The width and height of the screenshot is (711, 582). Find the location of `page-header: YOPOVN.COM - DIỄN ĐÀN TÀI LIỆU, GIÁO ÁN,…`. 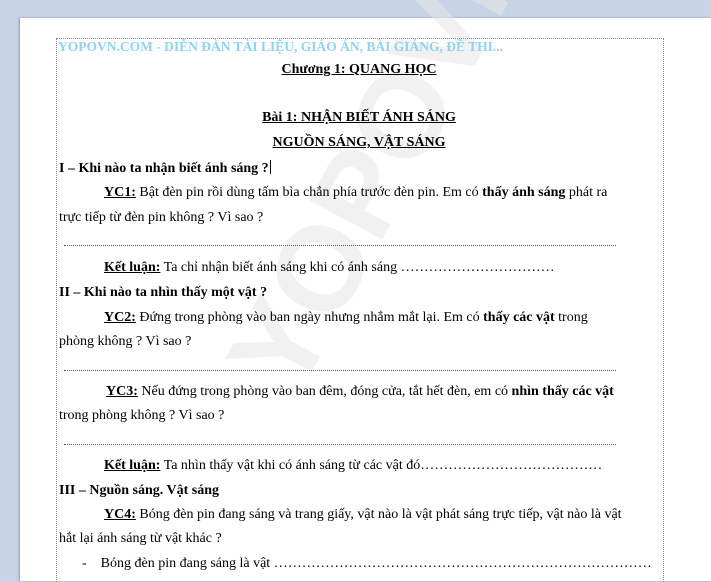

page-header: YOPOVN.COM - DIỄN ĐÀN TÀI LIỆU, GIÁO ÁN,… is located at coordinates (281, 46).